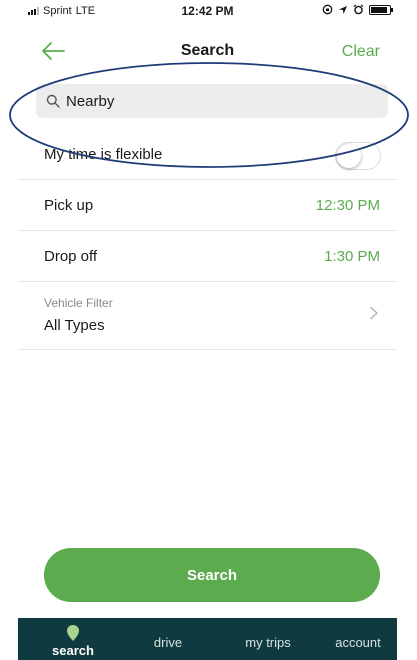 Image resolution: width=417 pixels, height=660 pixels. Describe the element at coordinates (103, 154) in the screenshot. I see `flexible-time-label: My time is flexible` at that location.